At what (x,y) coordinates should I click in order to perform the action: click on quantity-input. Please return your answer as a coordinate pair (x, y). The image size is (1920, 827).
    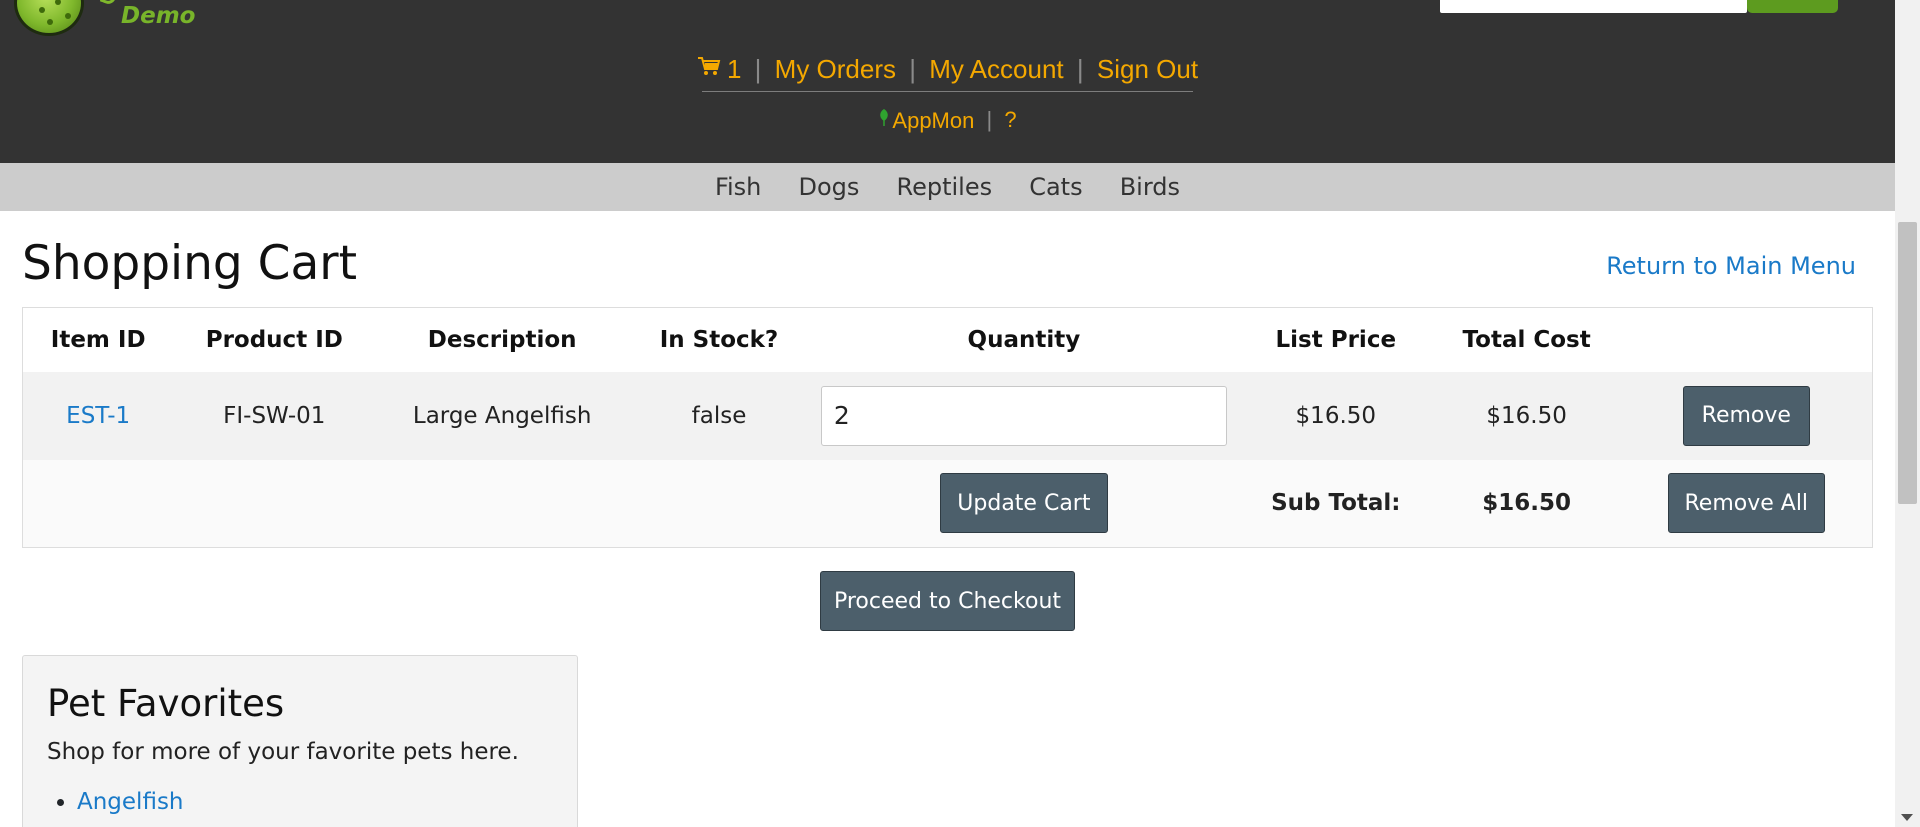
    Looking at the image, I should click on (1023, 415).